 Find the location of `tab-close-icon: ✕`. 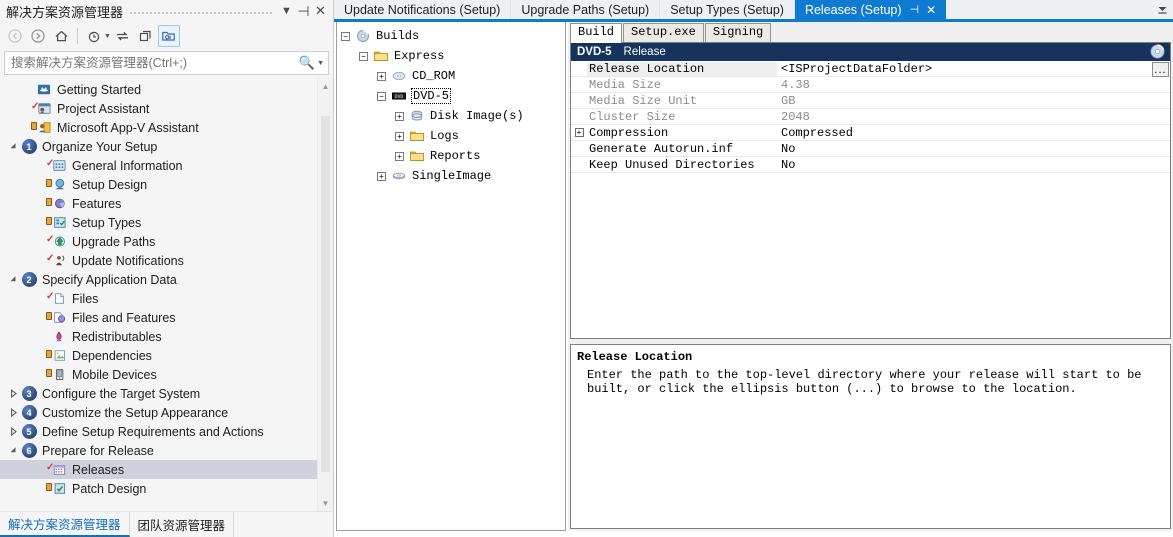

tab-close-icon: ✕ is located at coordinates (931, 10).